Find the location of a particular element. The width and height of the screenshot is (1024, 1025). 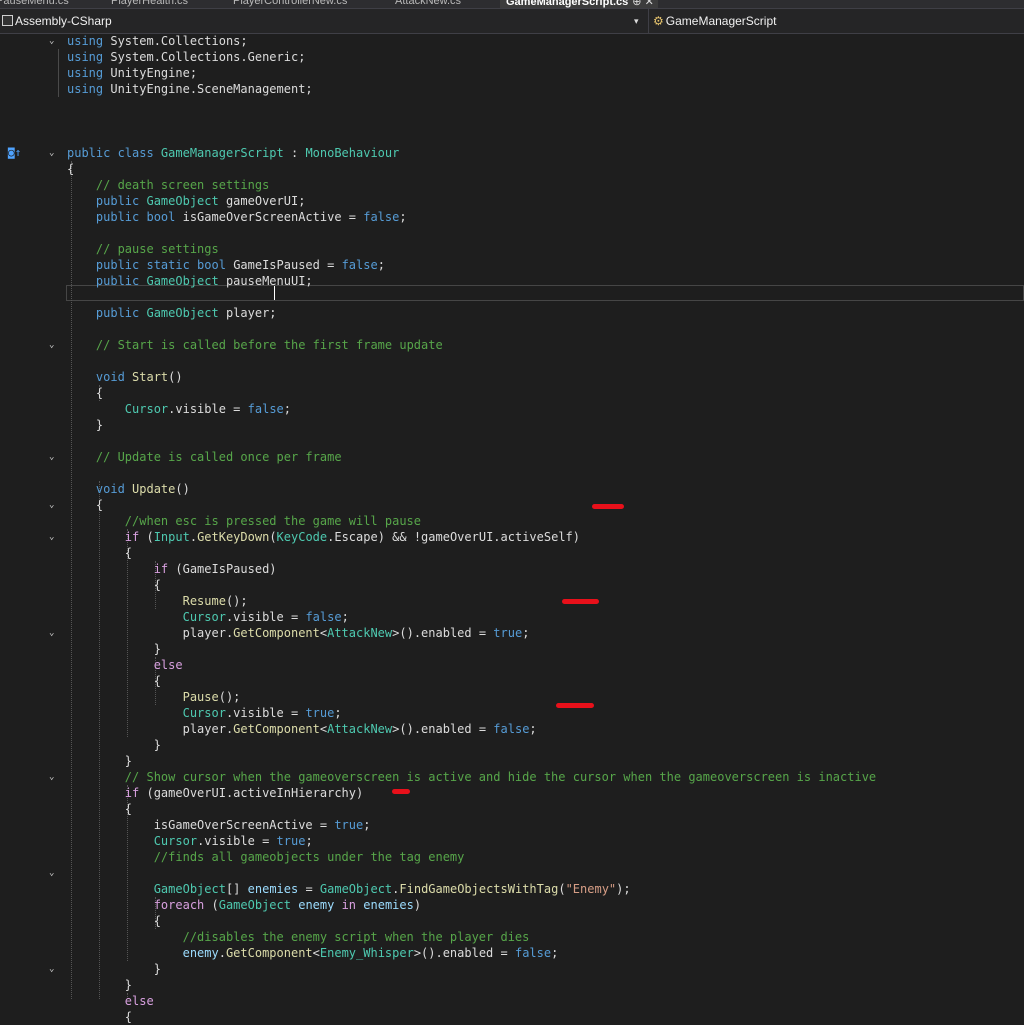

code-line: Resume(); is located at coordinates (157, 601).